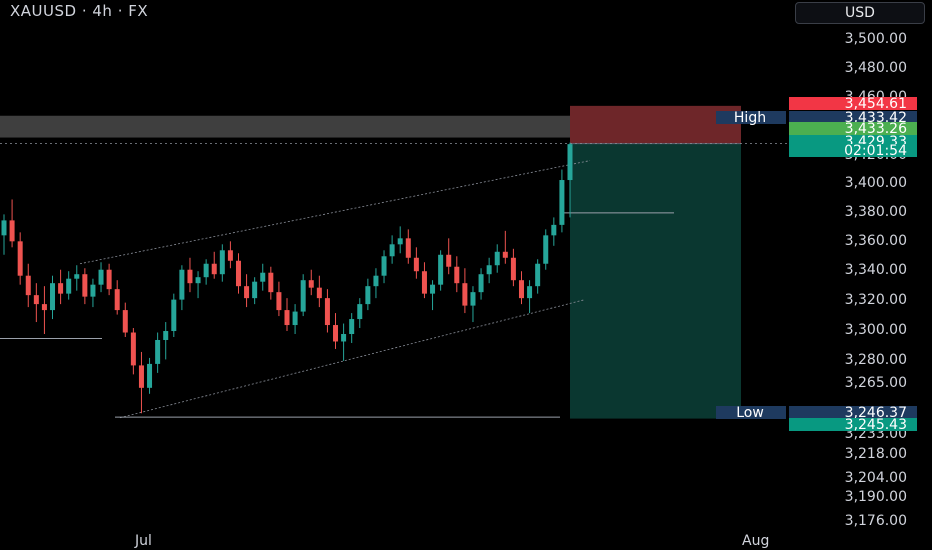  What do you see at coordinates (79, 11) in the screenshot?
I see `symbol-title: XAUUSD · 4h · FX` at bounding box center [79, 11].